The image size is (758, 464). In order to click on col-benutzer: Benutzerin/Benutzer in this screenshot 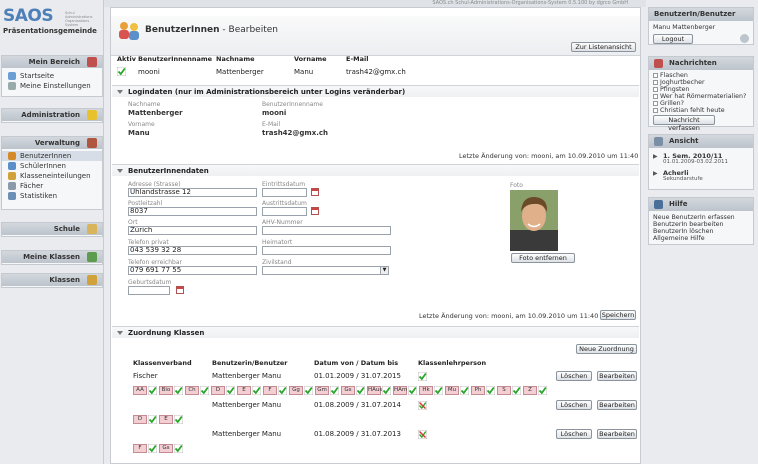, I will do `click(250, 363)`.